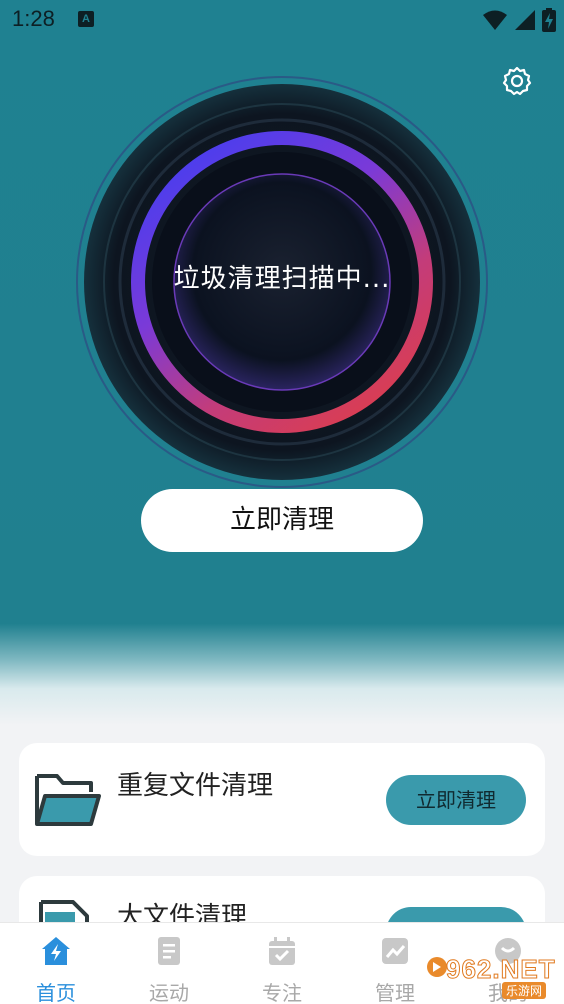 The width and height of the screenshot is (564, 1004). I want to click on gear-icon, so click(517, 81).